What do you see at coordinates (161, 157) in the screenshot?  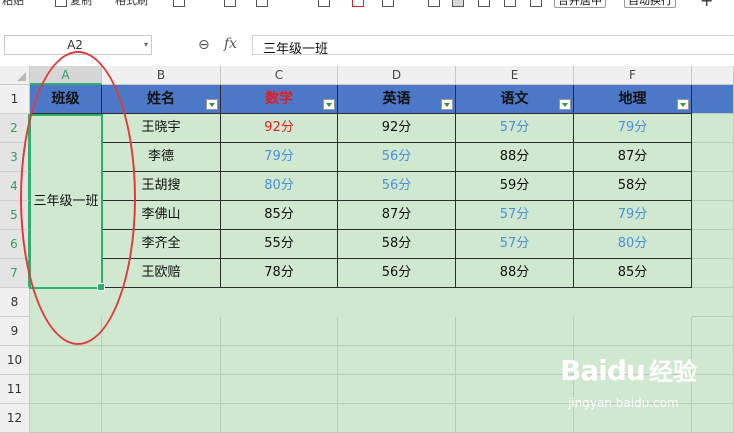 I see `name-cell: 李德` at bounding box center [161, 157].